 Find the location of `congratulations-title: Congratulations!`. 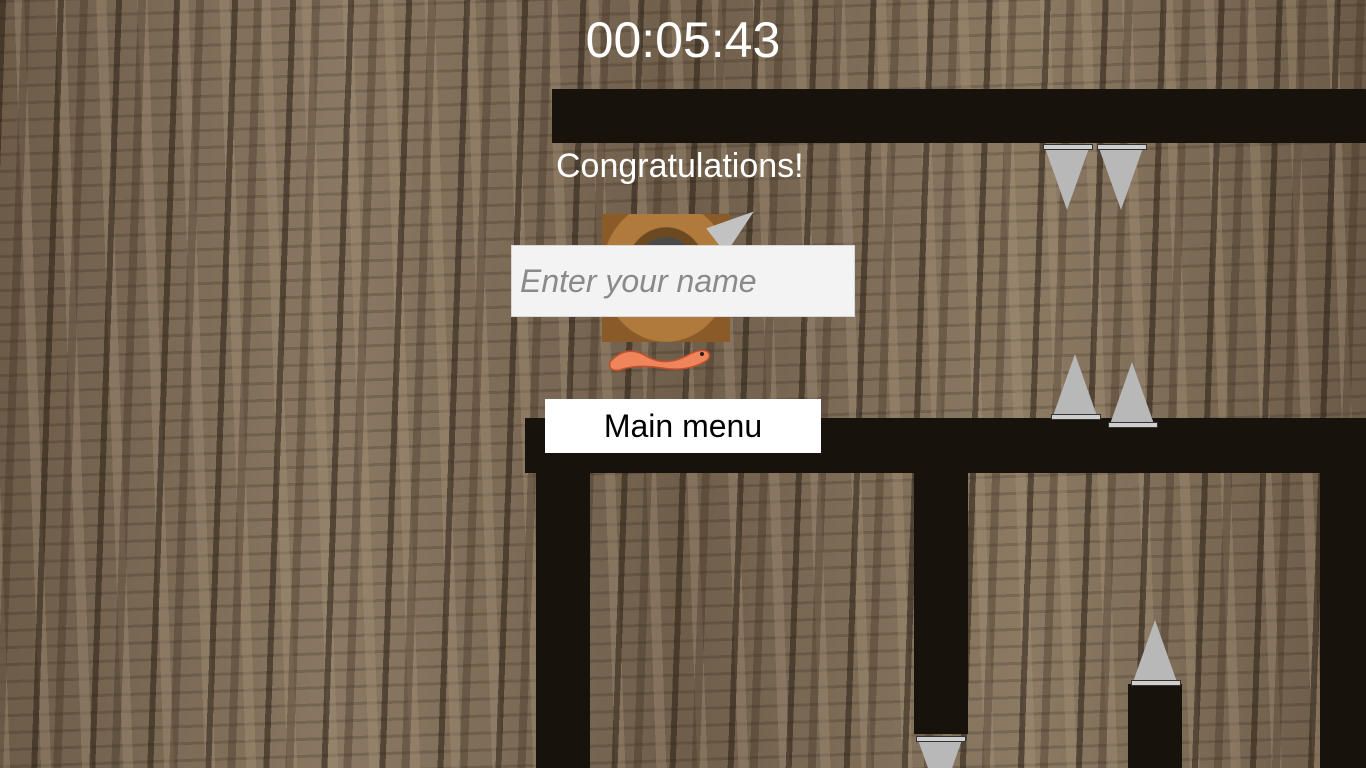

congratulations-title: Congratulations! is located at coordinates (680, 166).